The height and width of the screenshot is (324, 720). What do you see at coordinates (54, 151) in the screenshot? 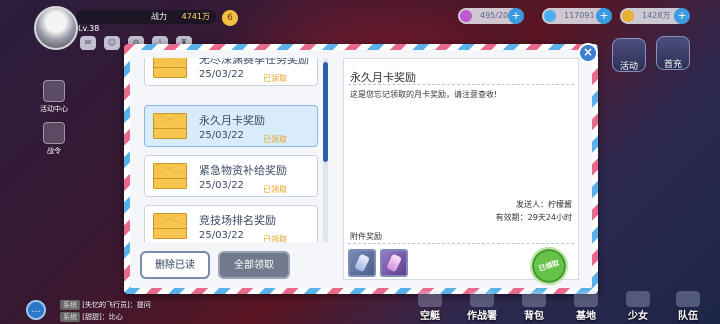
I see `left-menu-label: 战令` at bounding box center [54, 151].